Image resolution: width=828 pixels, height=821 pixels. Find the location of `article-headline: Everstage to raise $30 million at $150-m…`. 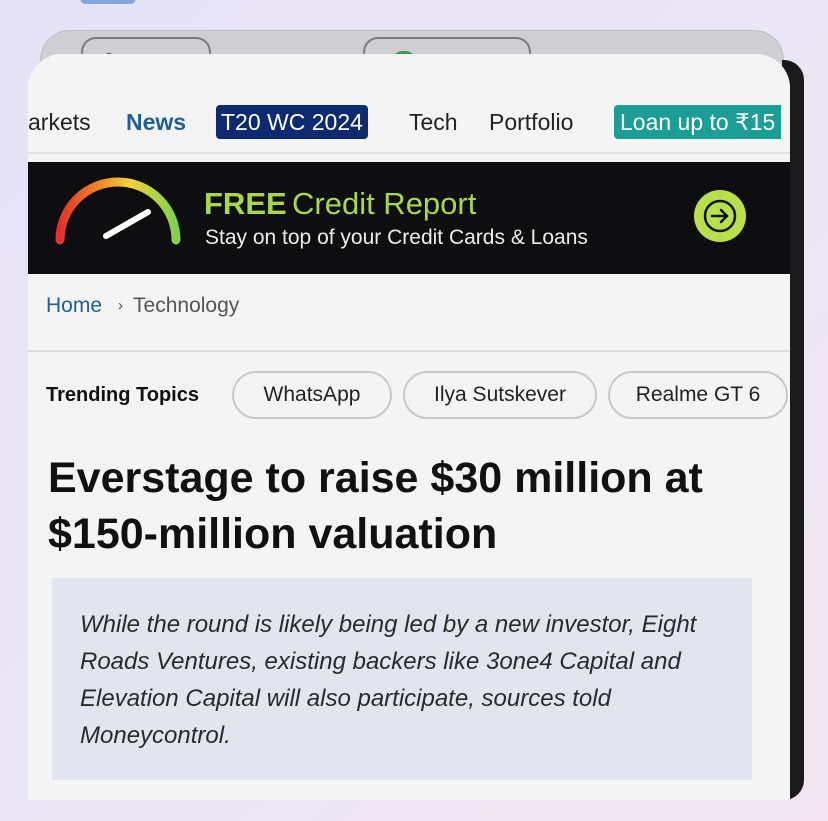

article-headline: Everstage to raise $30 million at $150-m… is located at coordinates (375, 506).